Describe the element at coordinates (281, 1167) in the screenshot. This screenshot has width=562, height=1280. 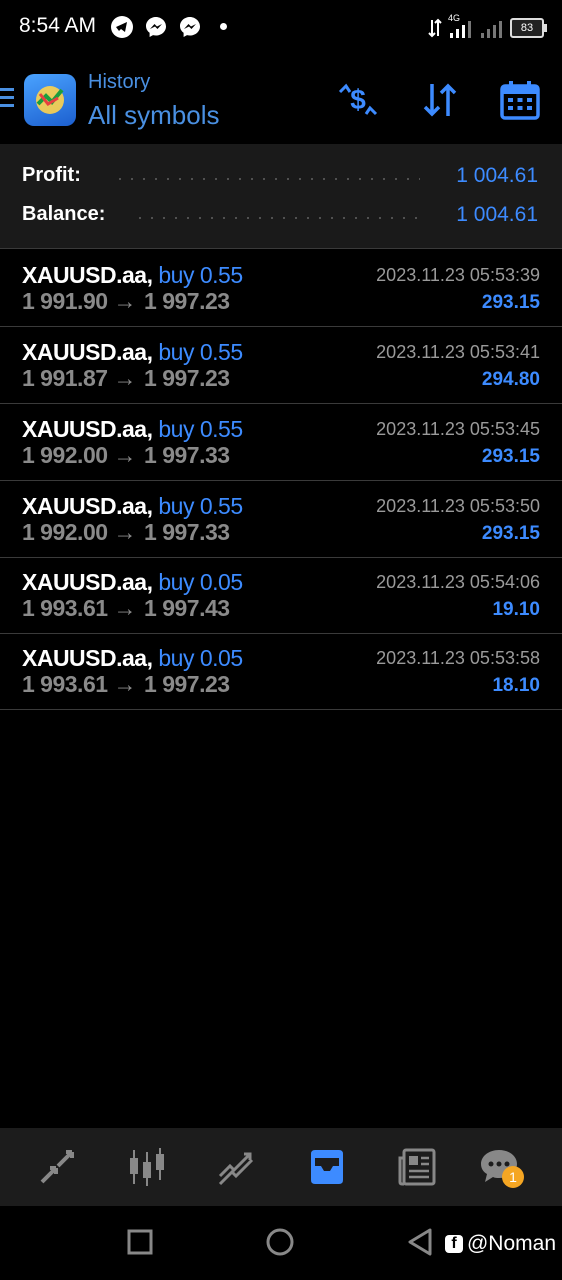
I see `bottom-navigation: 1` at that location.